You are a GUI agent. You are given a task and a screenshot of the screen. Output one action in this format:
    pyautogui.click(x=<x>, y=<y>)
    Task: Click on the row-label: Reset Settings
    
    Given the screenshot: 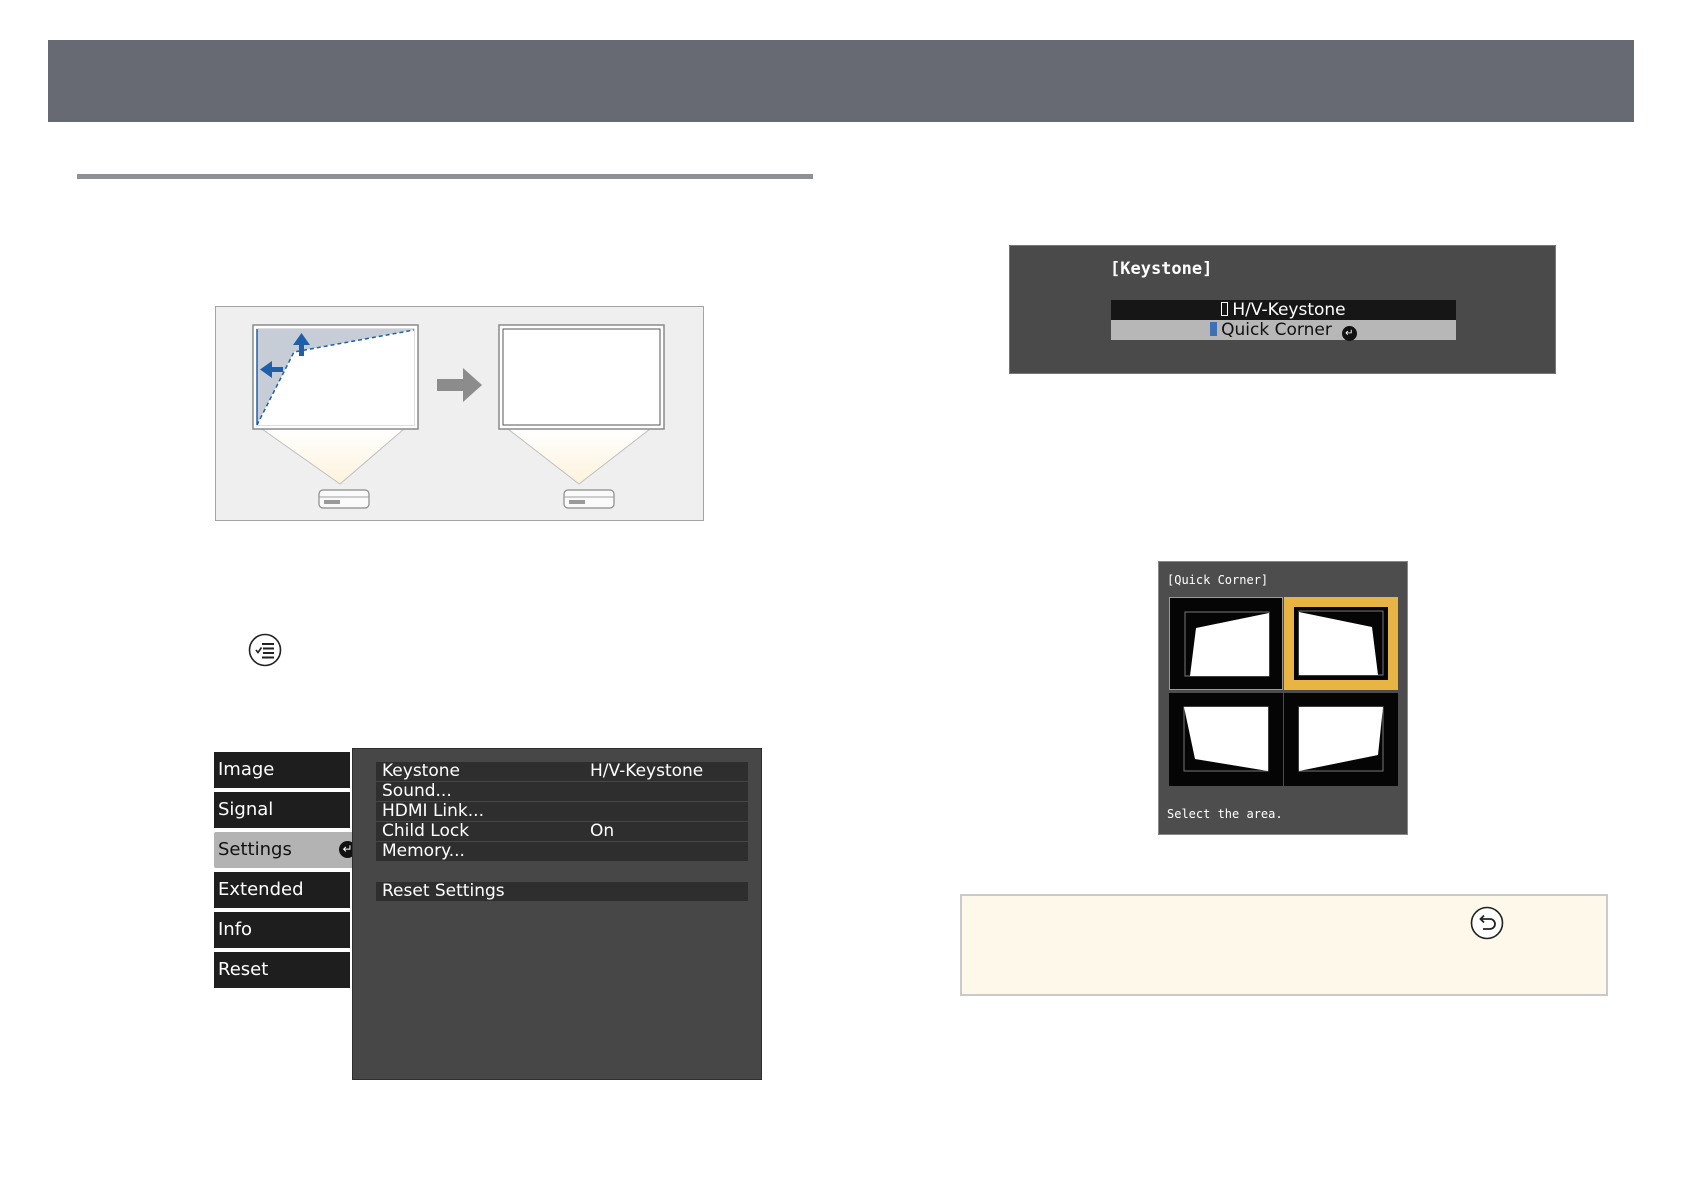 What is the action you would take?
    pyautogui.click(x=443, y=891)
    